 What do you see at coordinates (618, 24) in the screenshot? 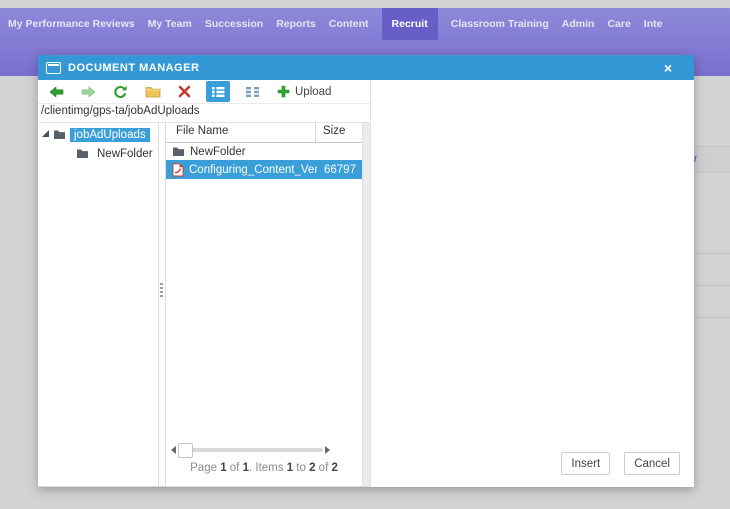
I see `nav-item-care: Care` at bounding box center [618, 24].